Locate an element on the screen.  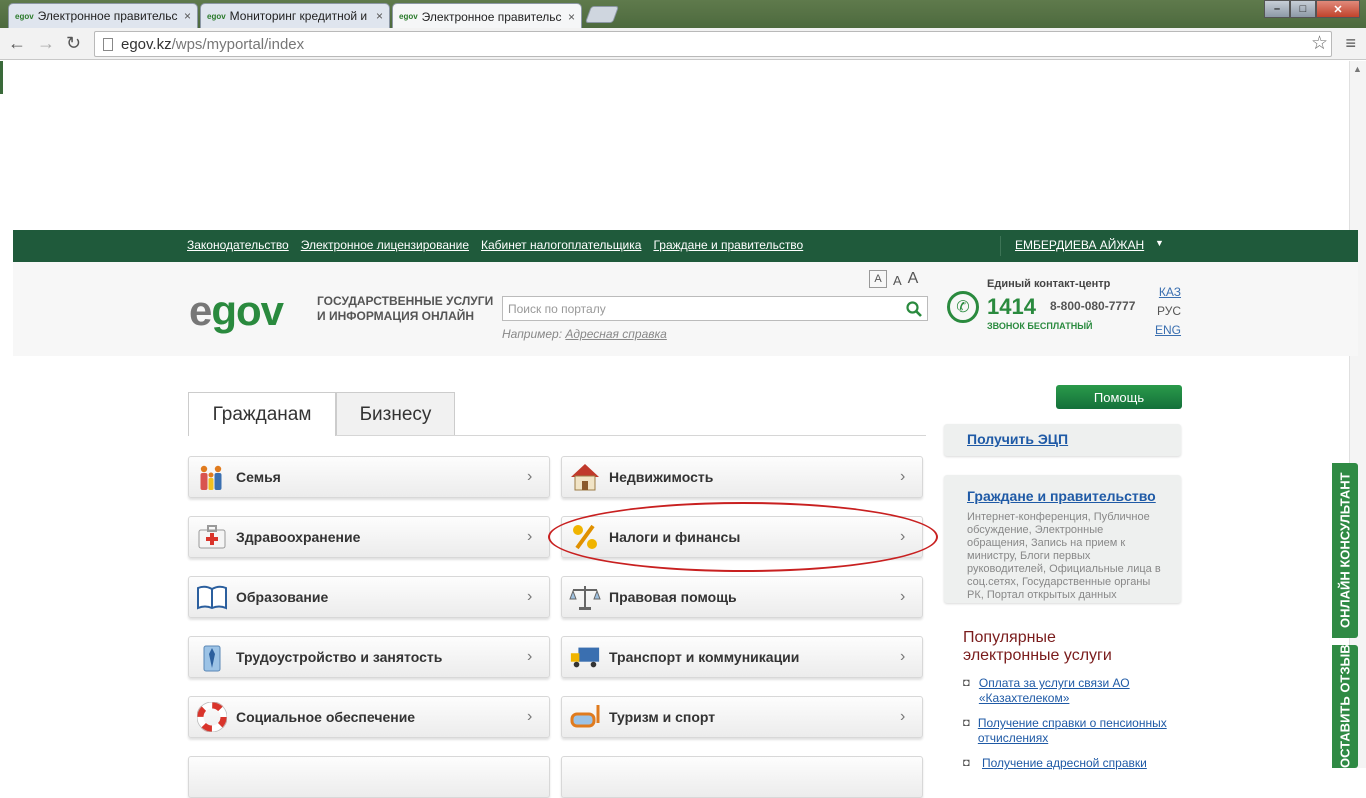
url-host: egov.kz is located at coordinates (146, 44).